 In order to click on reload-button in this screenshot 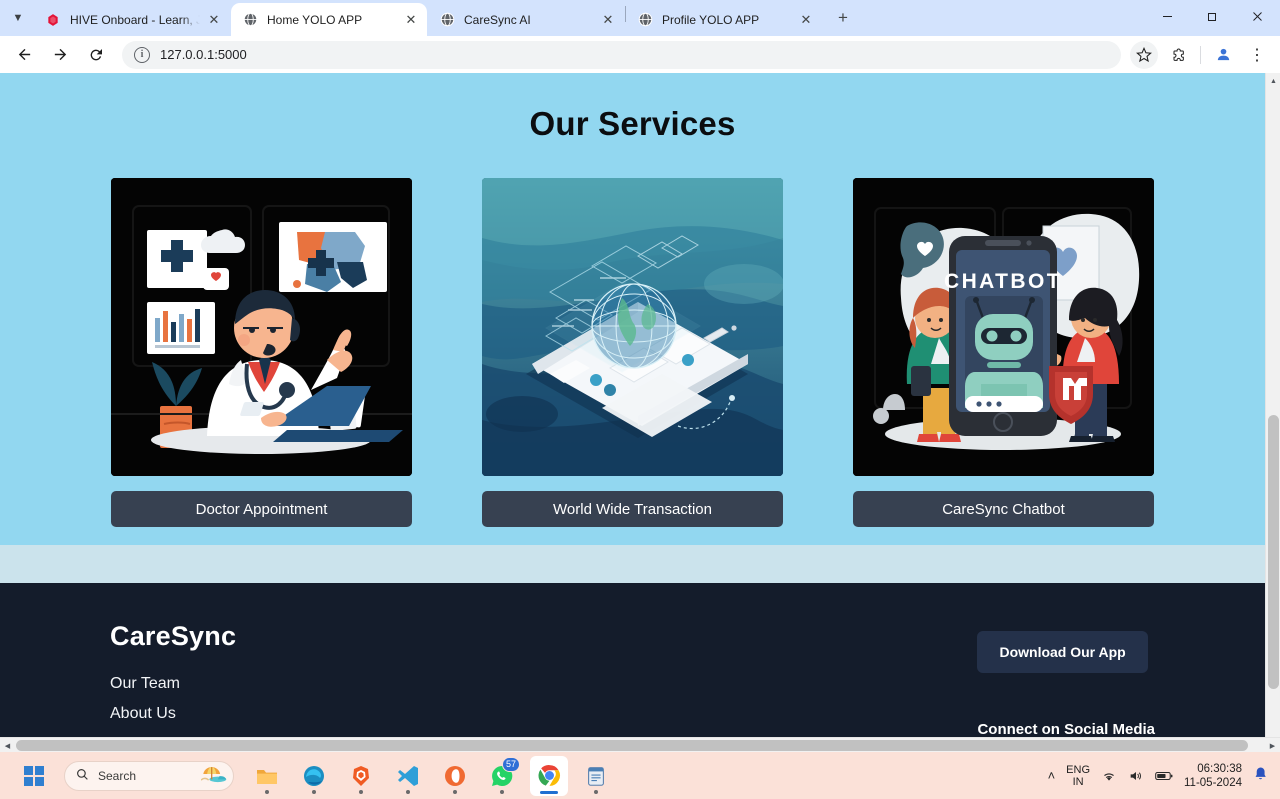, I will do `click(96, 55)`.